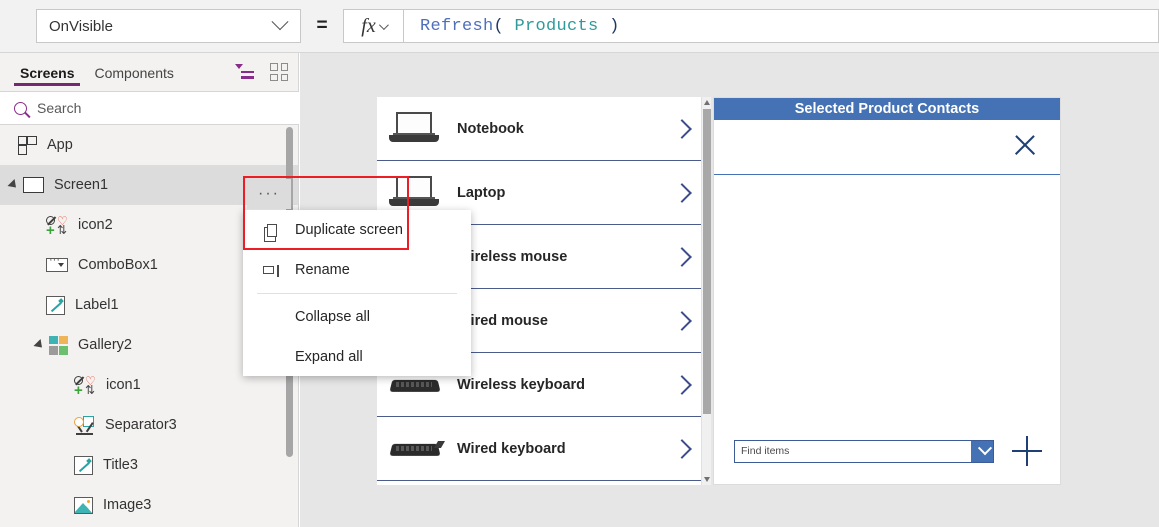 This screenshot has height=527, width=1159. I want to click on tree-item-label: App, so click(60, 145).